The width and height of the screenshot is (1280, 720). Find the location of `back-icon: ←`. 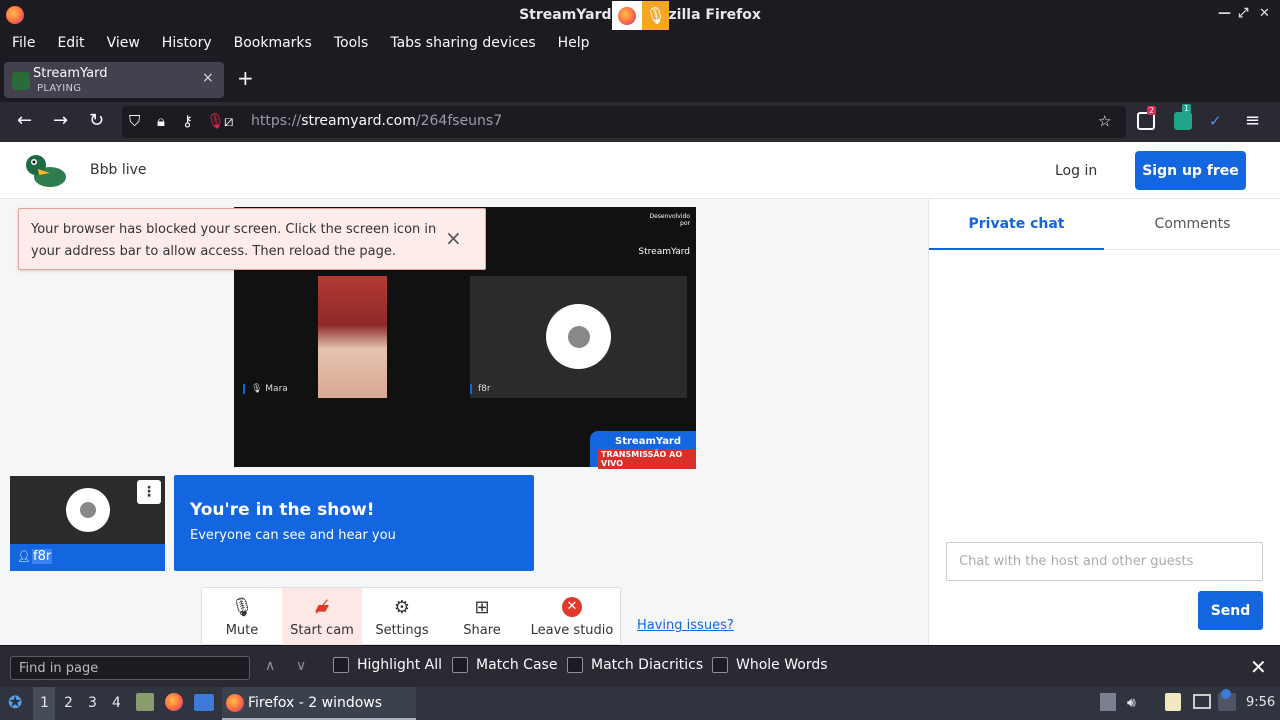

back-icon: ← is located at coordinates (24, 120).